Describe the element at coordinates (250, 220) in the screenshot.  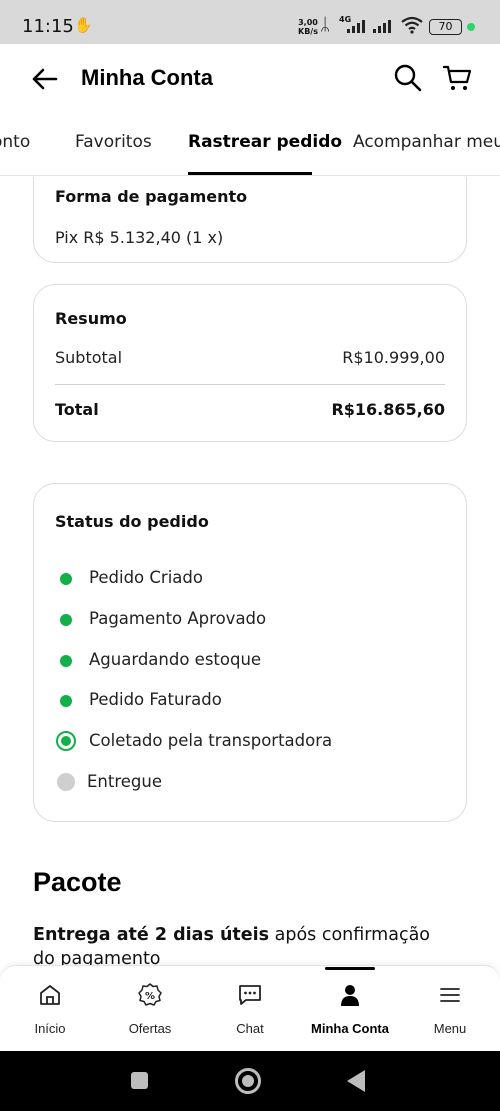
I see `payment-card: Forma de pagamento Pix R$ 5.132,40 (1 x)` at that location.